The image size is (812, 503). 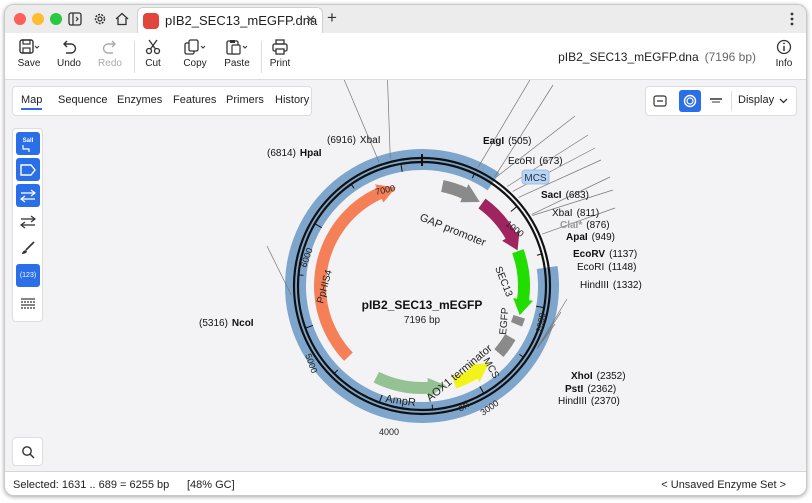 I want to click on site-apai: ApaI (949), so click(x=590, y=237).